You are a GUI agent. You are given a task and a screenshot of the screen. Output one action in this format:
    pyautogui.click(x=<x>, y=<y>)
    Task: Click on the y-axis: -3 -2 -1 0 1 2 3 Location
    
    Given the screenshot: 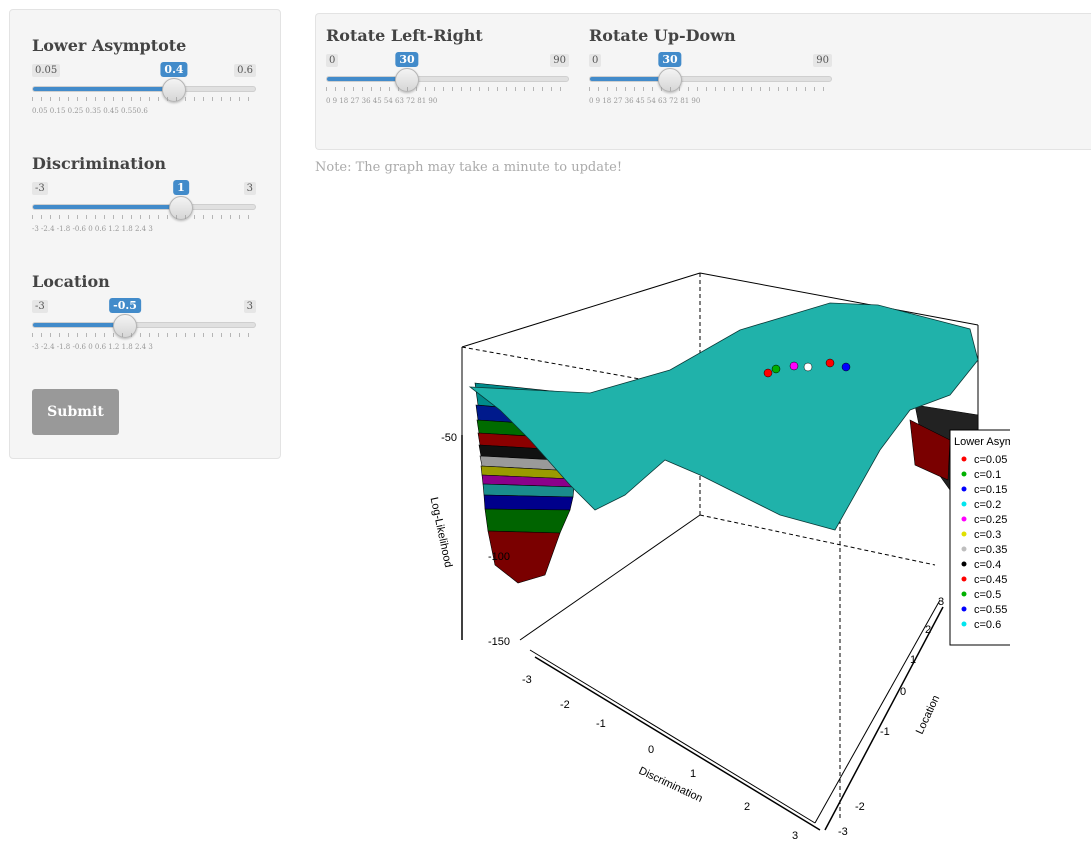 What is the action you would take?
    pyautogui.click(x=884, y=717)
    